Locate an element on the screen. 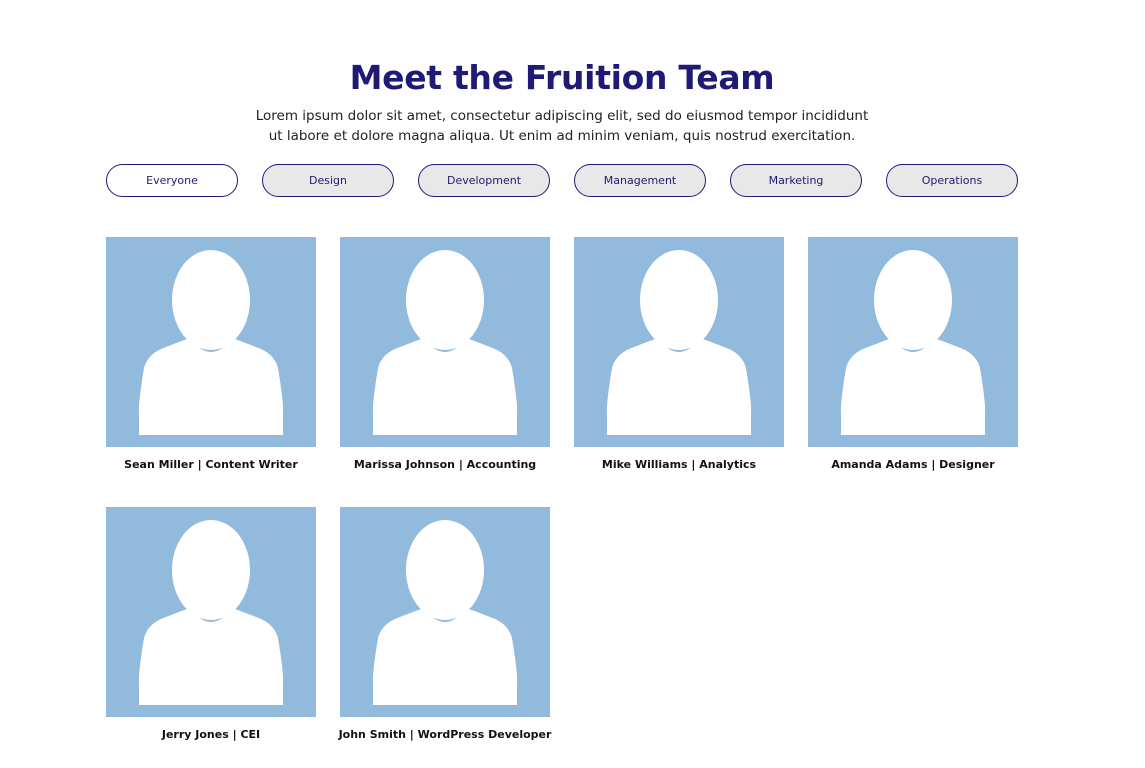  member-caption: John Smith | WordPress Developer is located at coordinates (445, 734).